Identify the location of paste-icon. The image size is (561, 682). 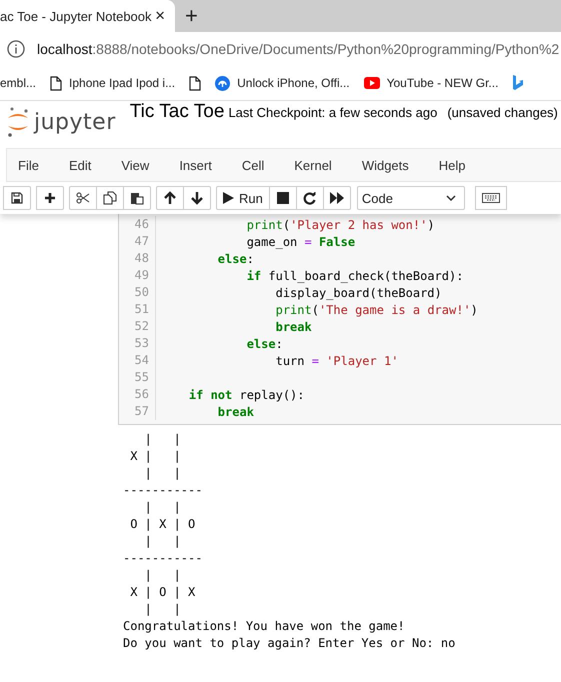
(137, 198).